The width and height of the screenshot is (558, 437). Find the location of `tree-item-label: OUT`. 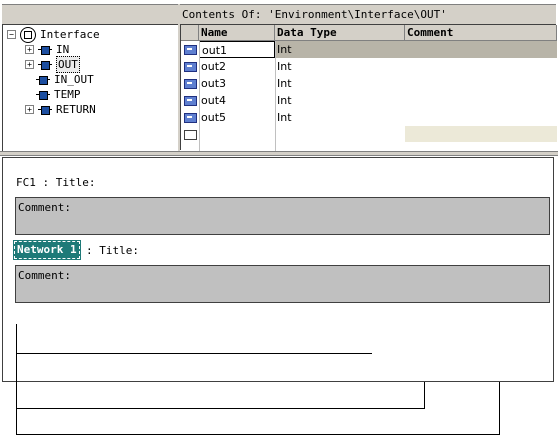

tree-item-label: OUT is located at coordinates (68, 64).